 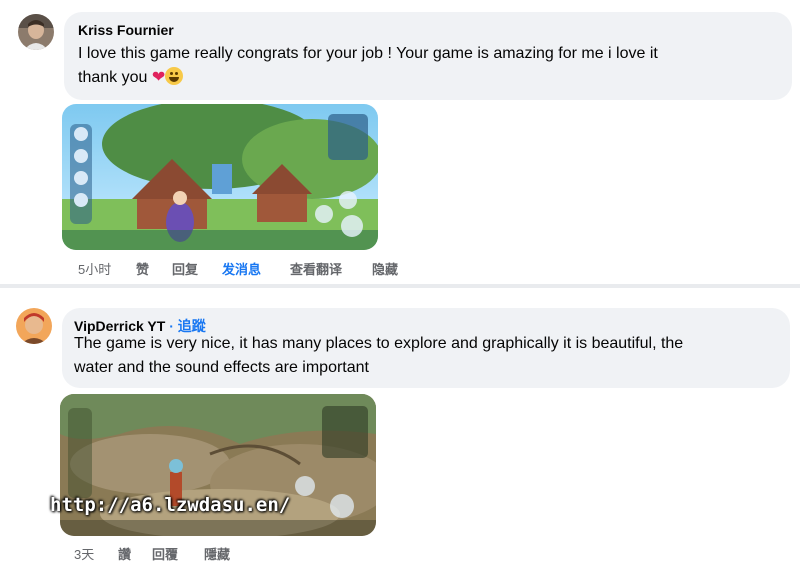 I want to click on hide-button: 隐藏, so click(x=385, y=268).